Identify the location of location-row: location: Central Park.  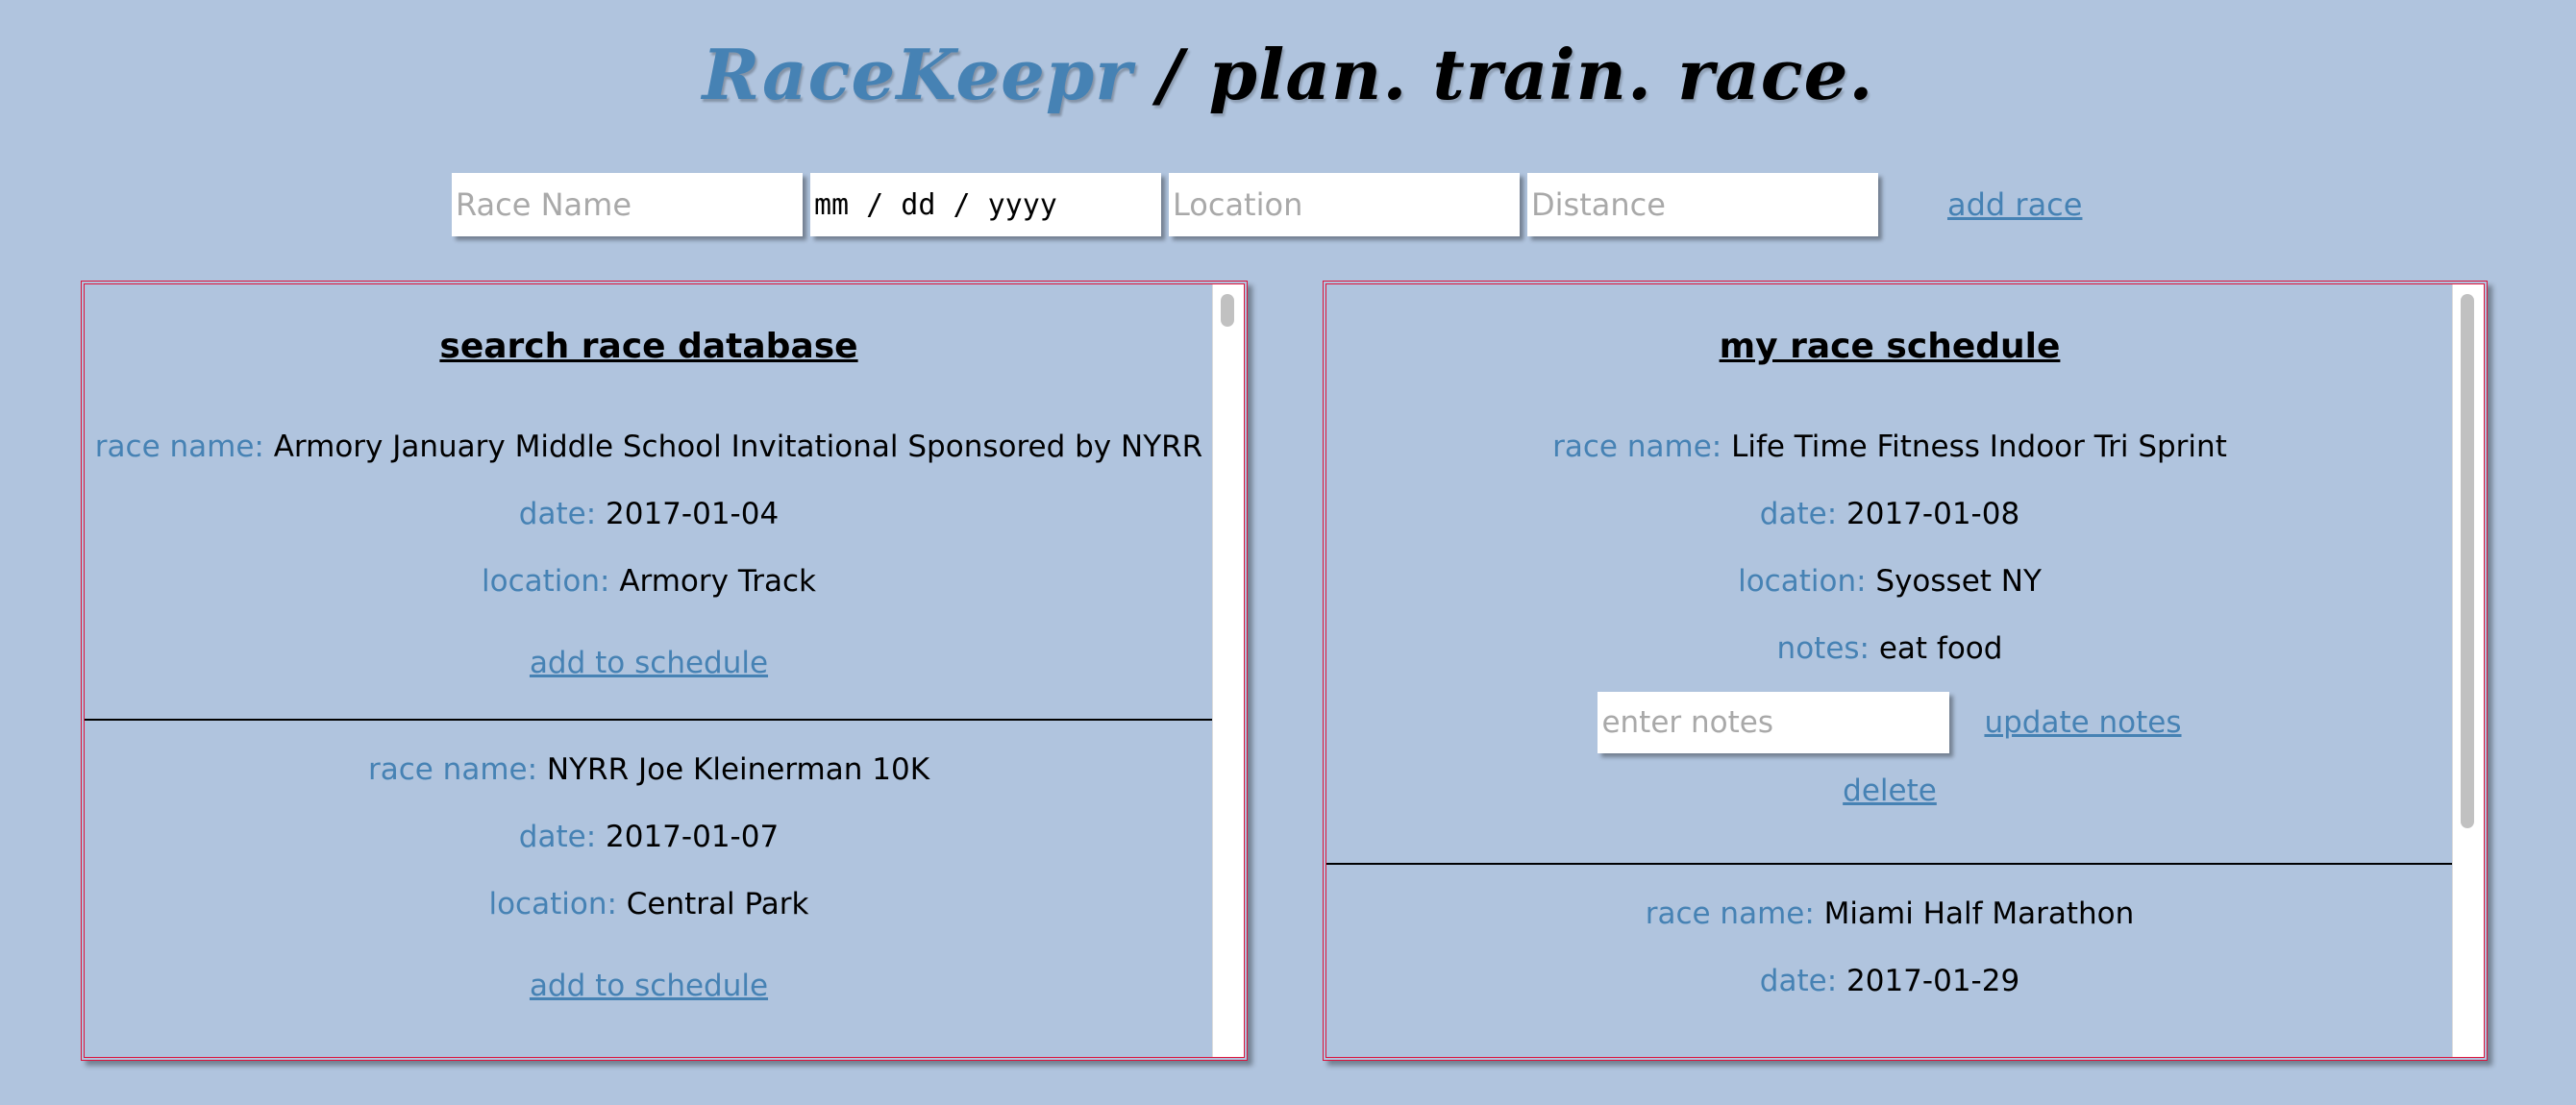
(649, 905).